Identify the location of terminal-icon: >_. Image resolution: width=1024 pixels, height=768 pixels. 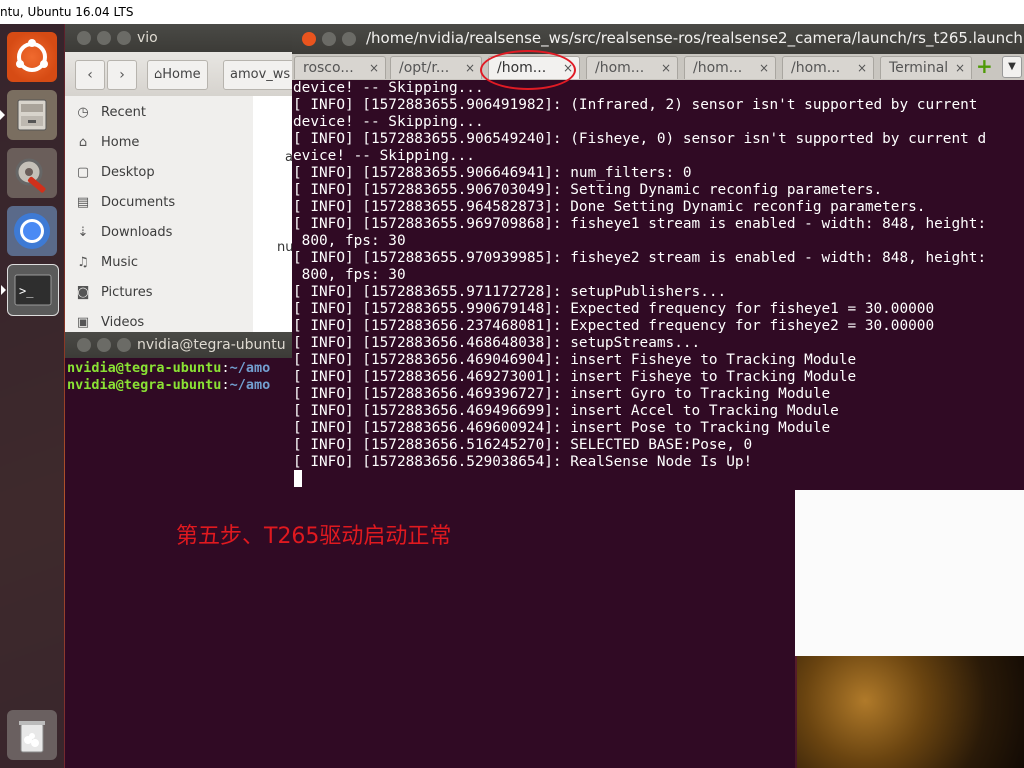
(30, 290).